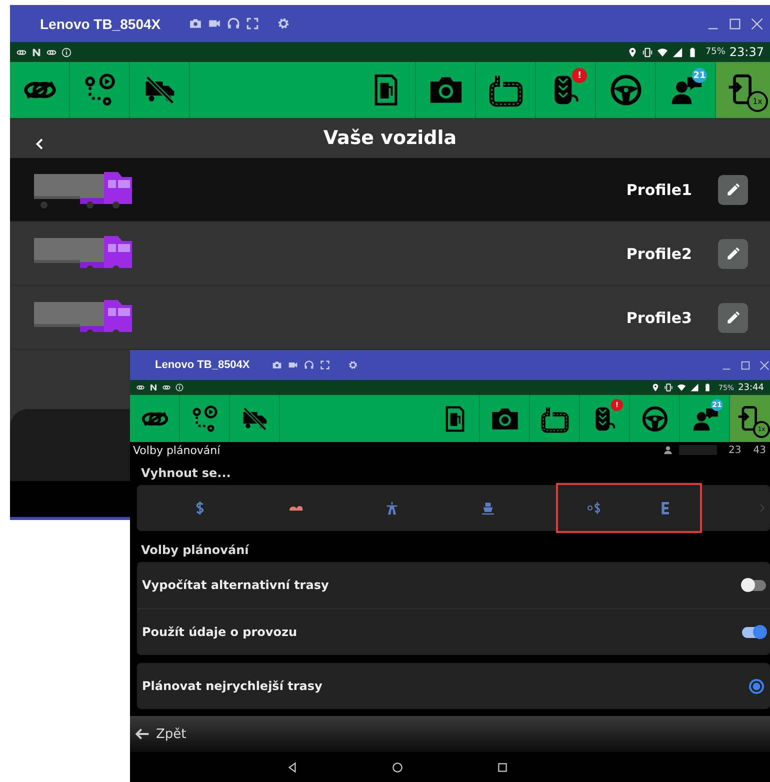 This screenshot has width=770, height=782. Describe the element at coordinates (390, 138) in the screenshot. I see `page-title: Vaše vozidla` at that location.